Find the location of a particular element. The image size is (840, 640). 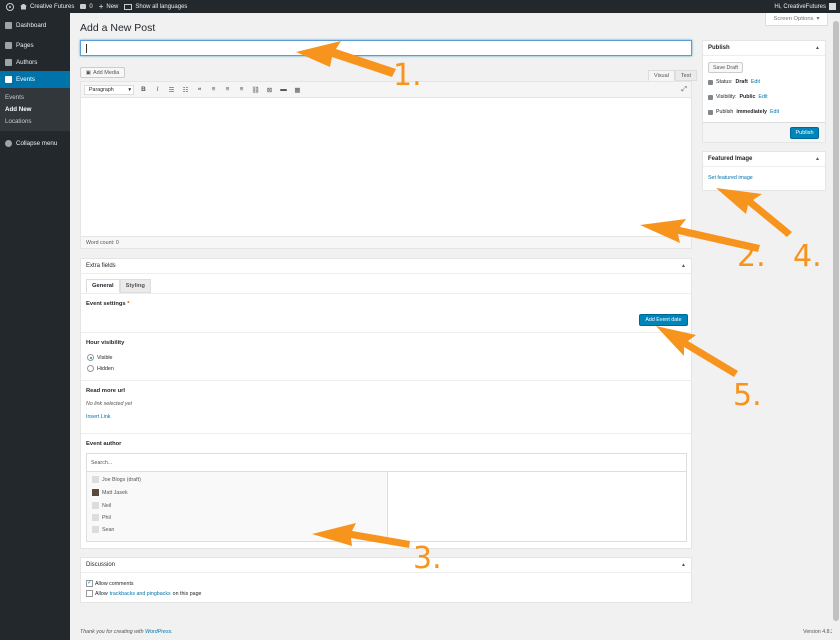

list-item: Sean is located at coordinates (103, 529).